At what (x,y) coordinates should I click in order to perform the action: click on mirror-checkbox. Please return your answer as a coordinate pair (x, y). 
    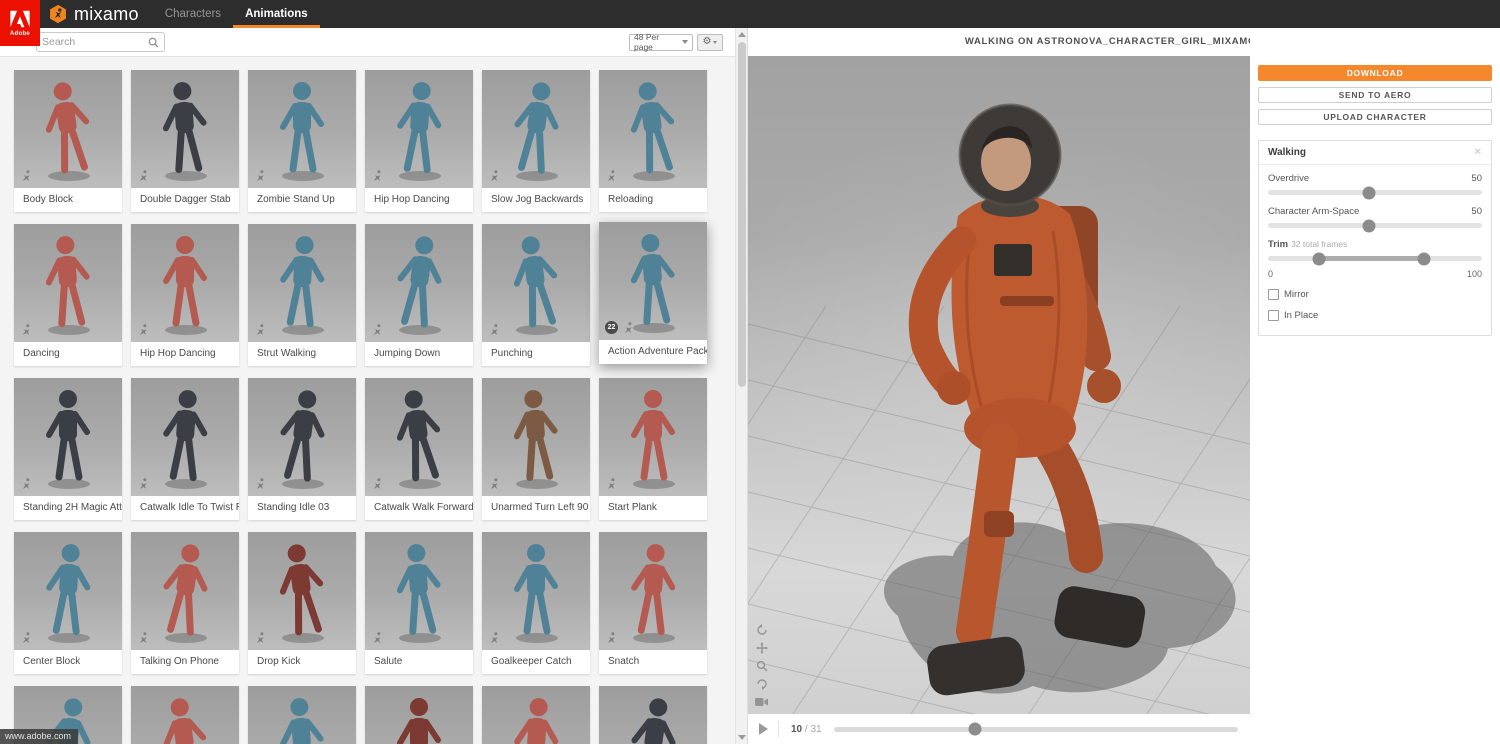
    Looking at the image, I should click on (1273, 294).